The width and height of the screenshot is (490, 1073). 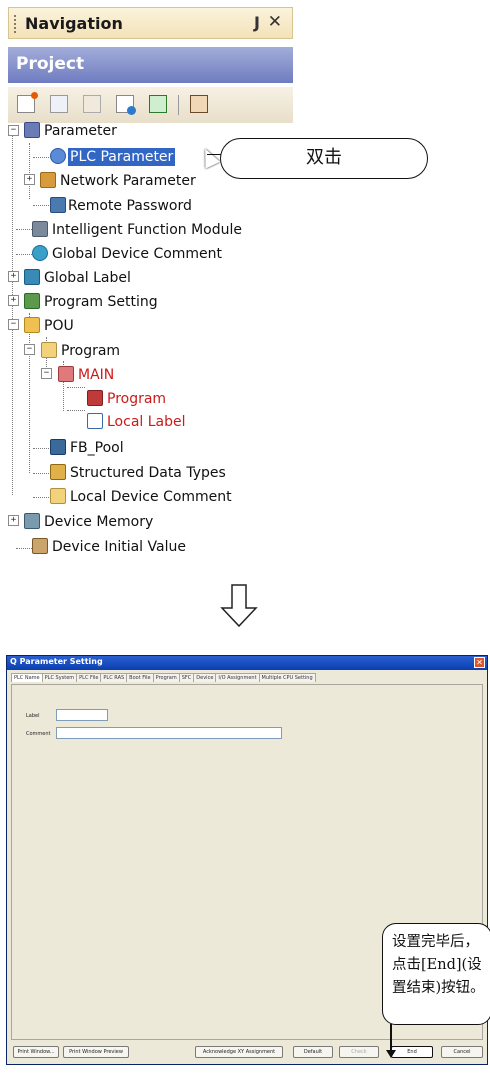 What do you see at coordinates (95, 398) in the screenshot?
I see `ladder-program-icon` at bounding box center [95, 398].